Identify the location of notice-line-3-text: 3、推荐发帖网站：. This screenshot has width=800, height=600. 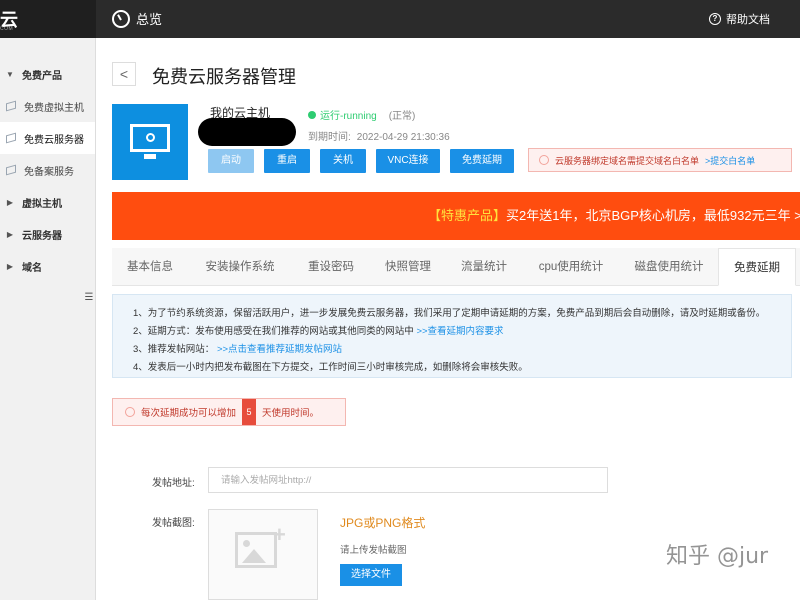
(174, 349).